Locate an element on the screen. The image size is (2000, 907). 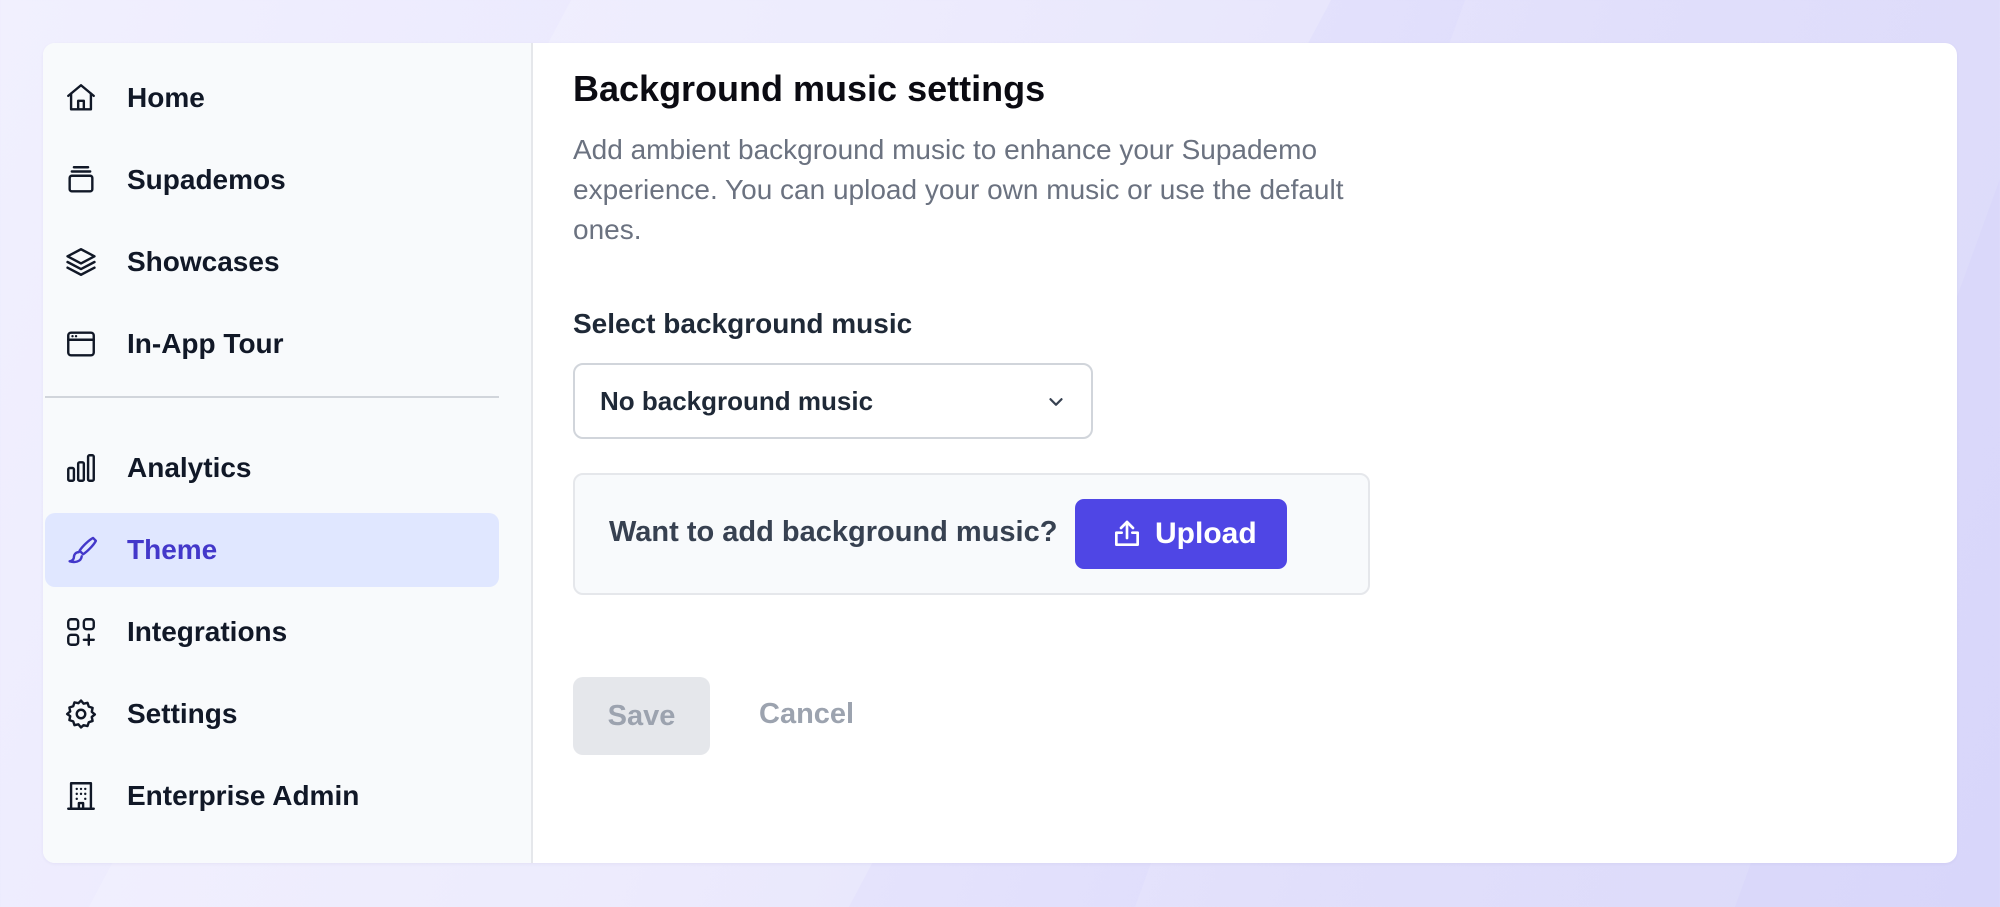
upload-prompt: Want to add background music? is located at coordinates (833, 532).